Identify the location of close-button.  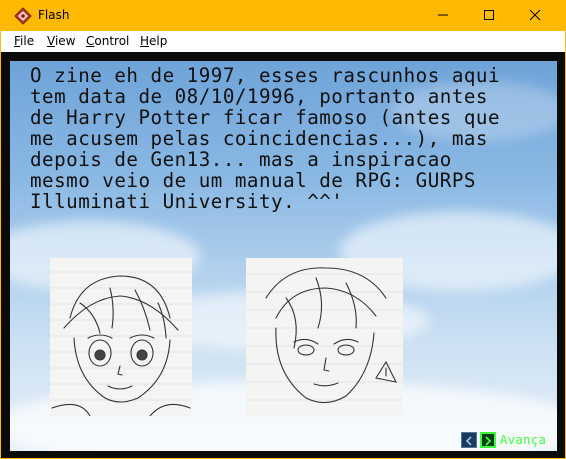
(535, 15).